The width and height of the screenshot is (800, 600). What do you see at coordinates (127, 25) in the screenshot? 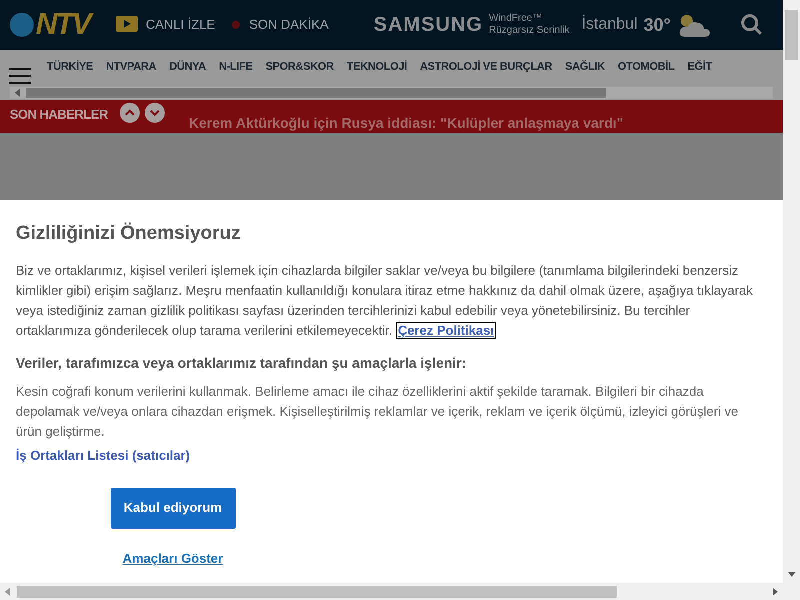
I see `play-icon` at bounding box center [127, 25].